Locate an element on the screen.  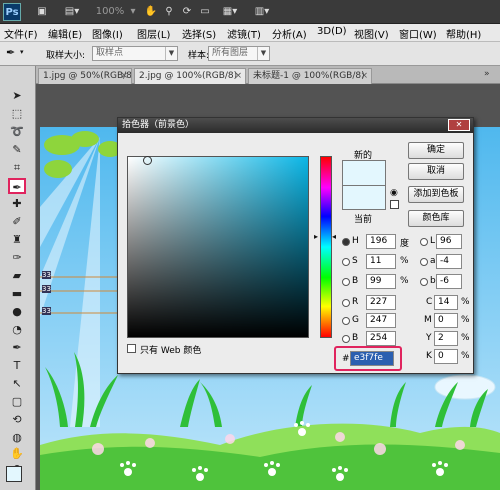
rotate-view-icon: ⟳ is located at coordinates (187, 12).